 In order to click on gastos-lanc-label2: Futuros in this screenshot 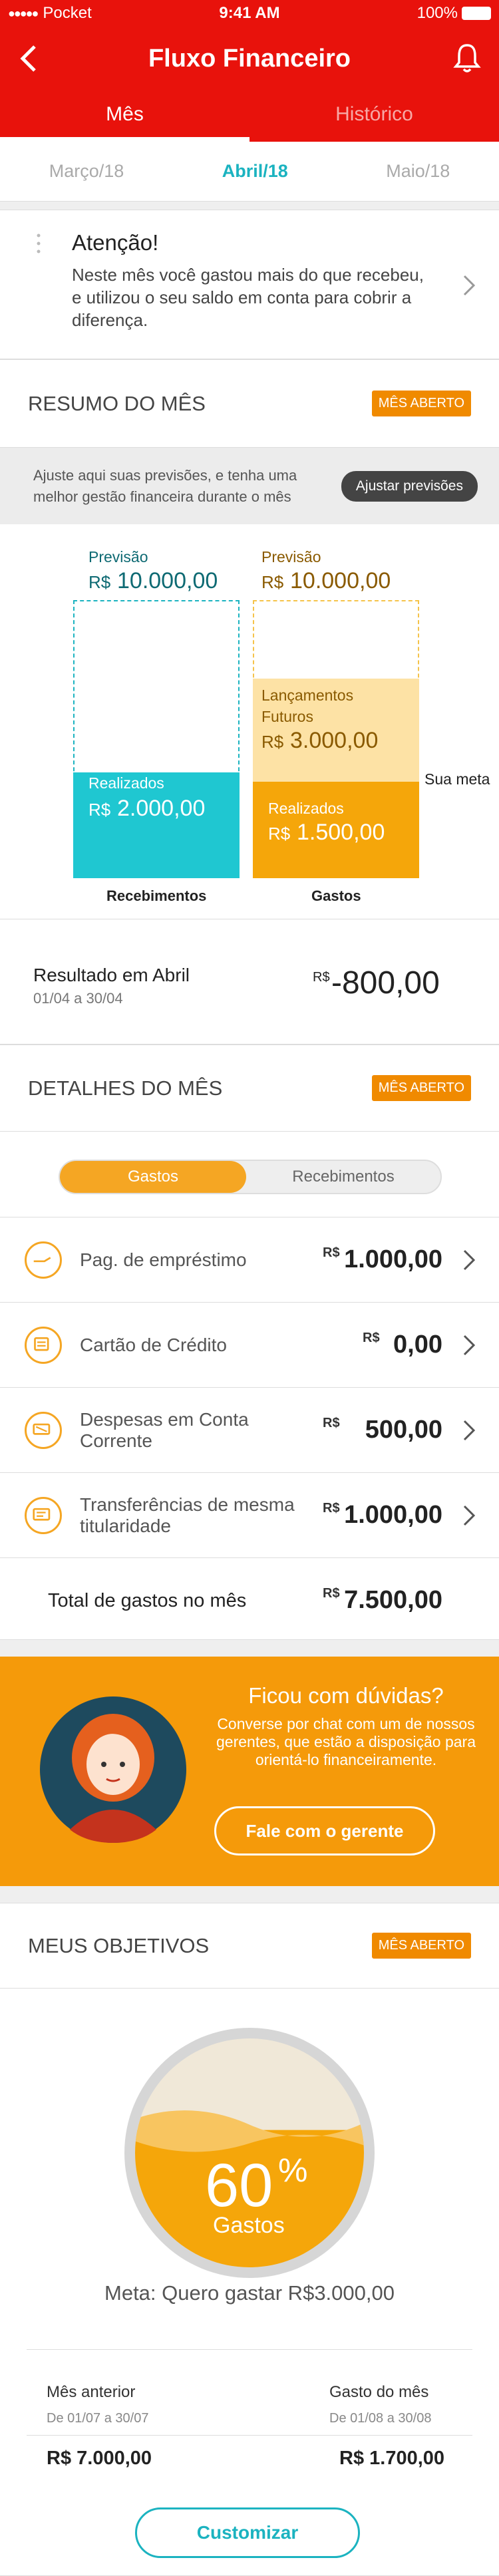, I will do `click(287, 716)`.